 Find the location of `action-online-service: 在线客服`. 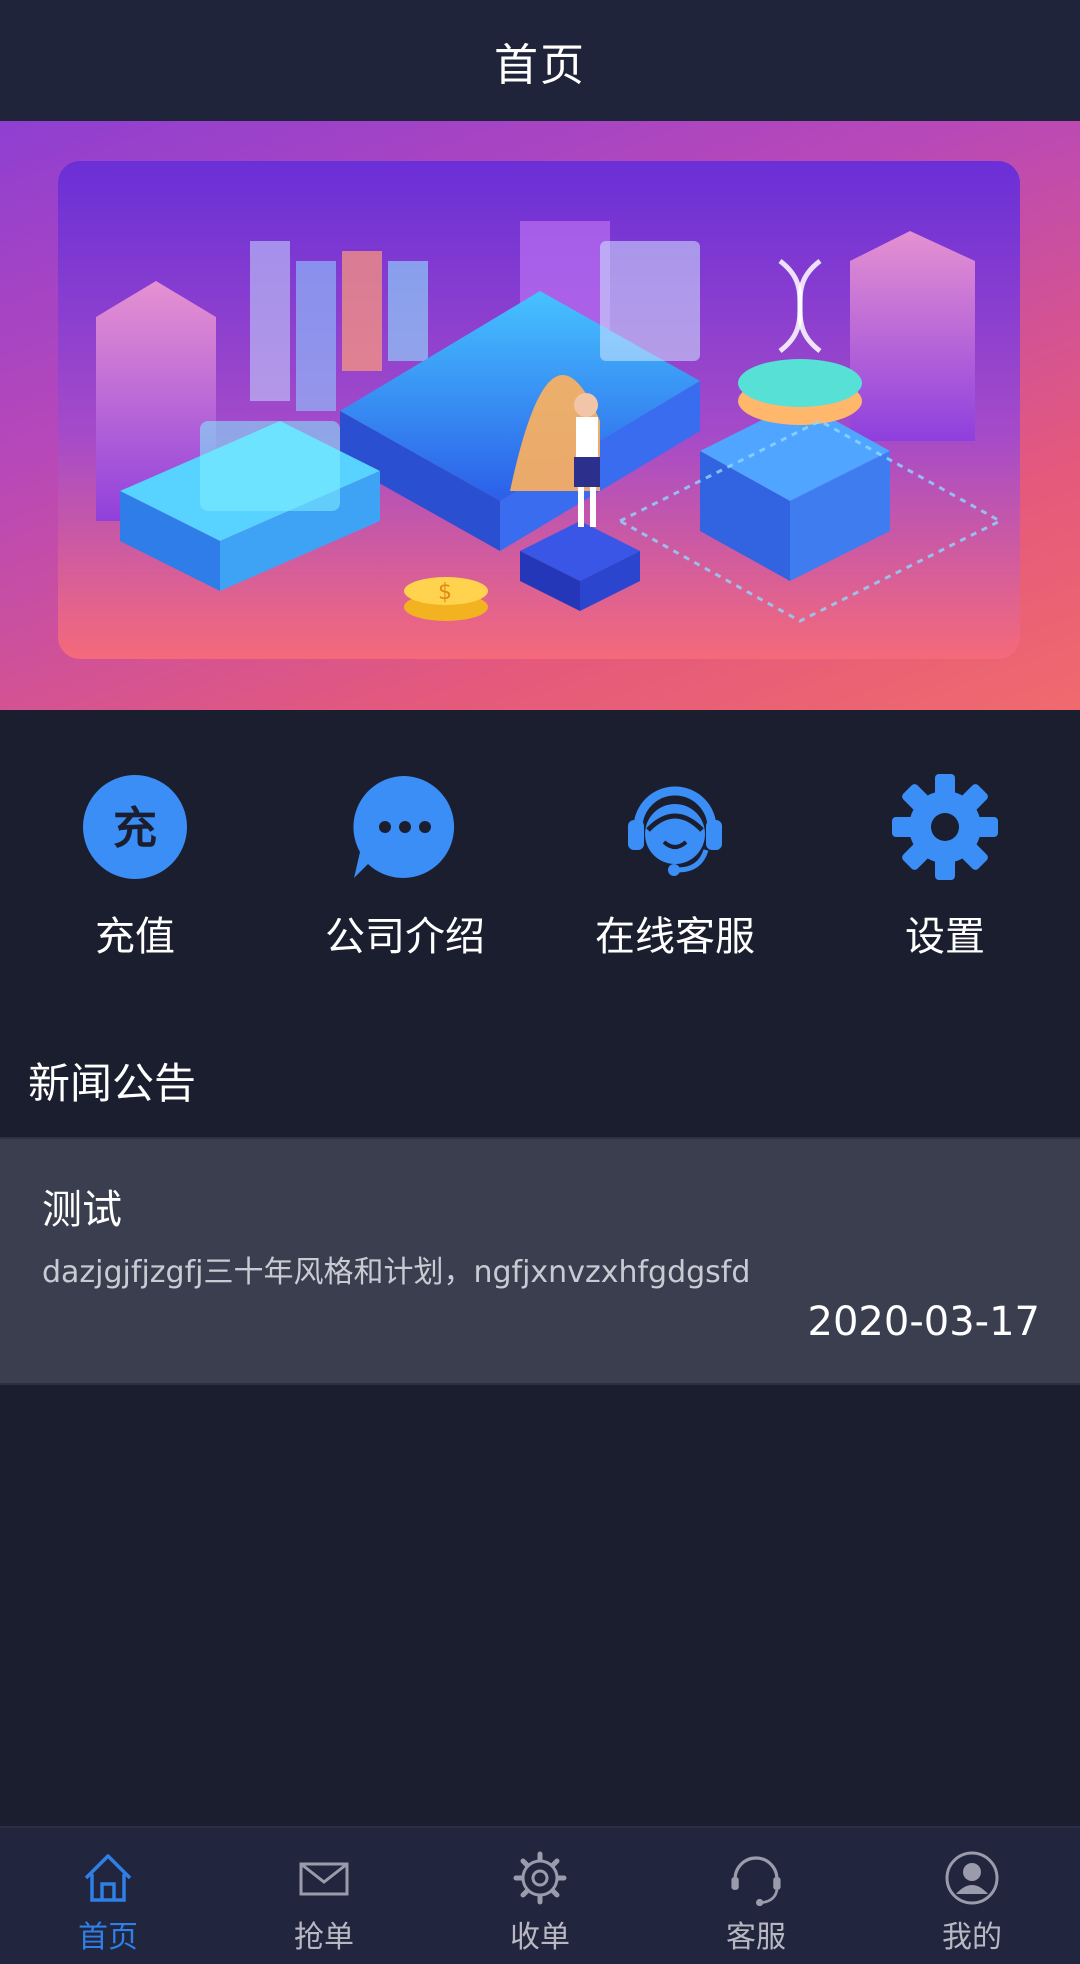

action-online-service: 在线客服 is located at coordinates (675, 860).